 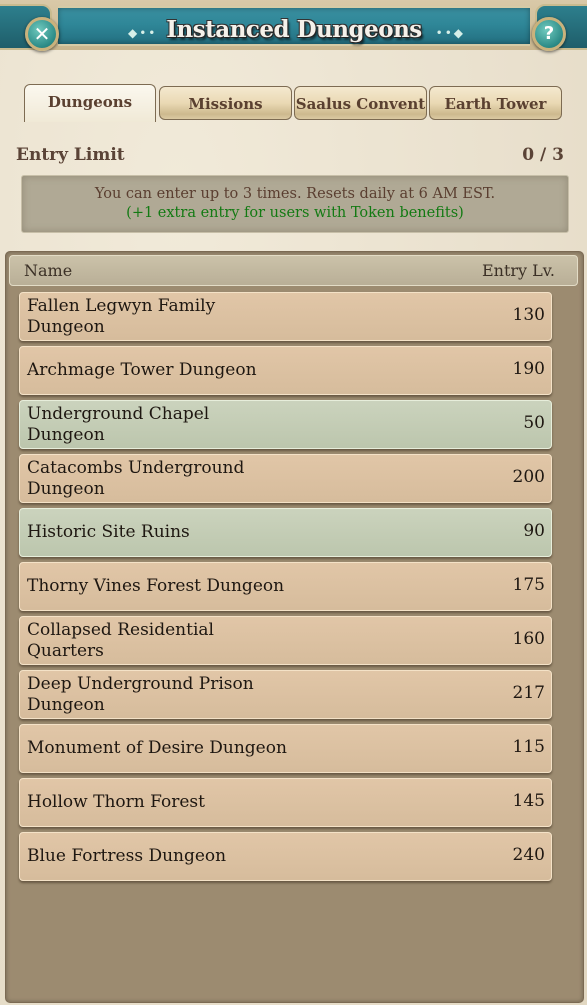 I want to click on dungeon-name: Hollow Thorn Forest, so click(x=116, y=802).